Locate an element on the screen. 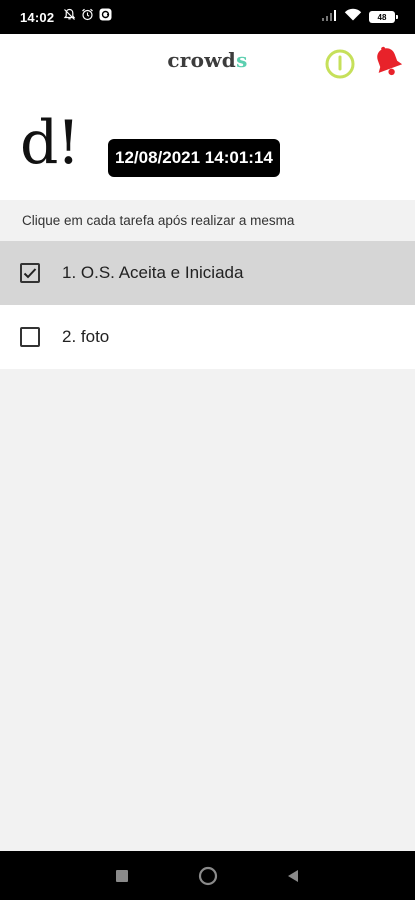  power-icon is located at coordinates (340, 64).